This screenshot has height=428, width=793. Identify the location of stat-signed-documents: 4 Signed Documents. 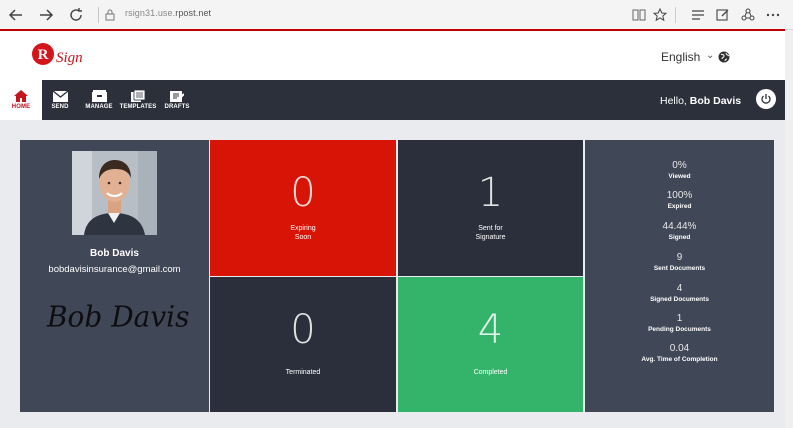
(679, 293).